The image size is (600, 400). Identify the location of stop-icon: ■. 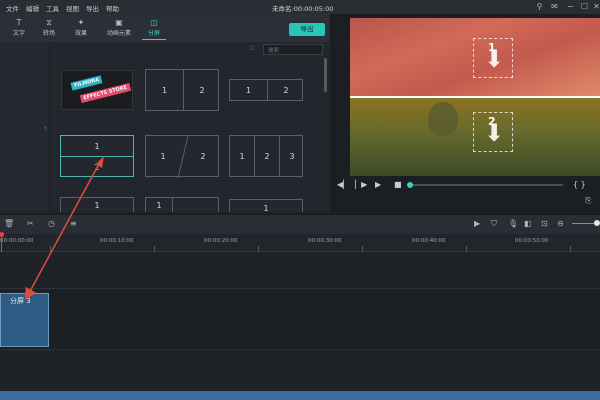
(398, 185).